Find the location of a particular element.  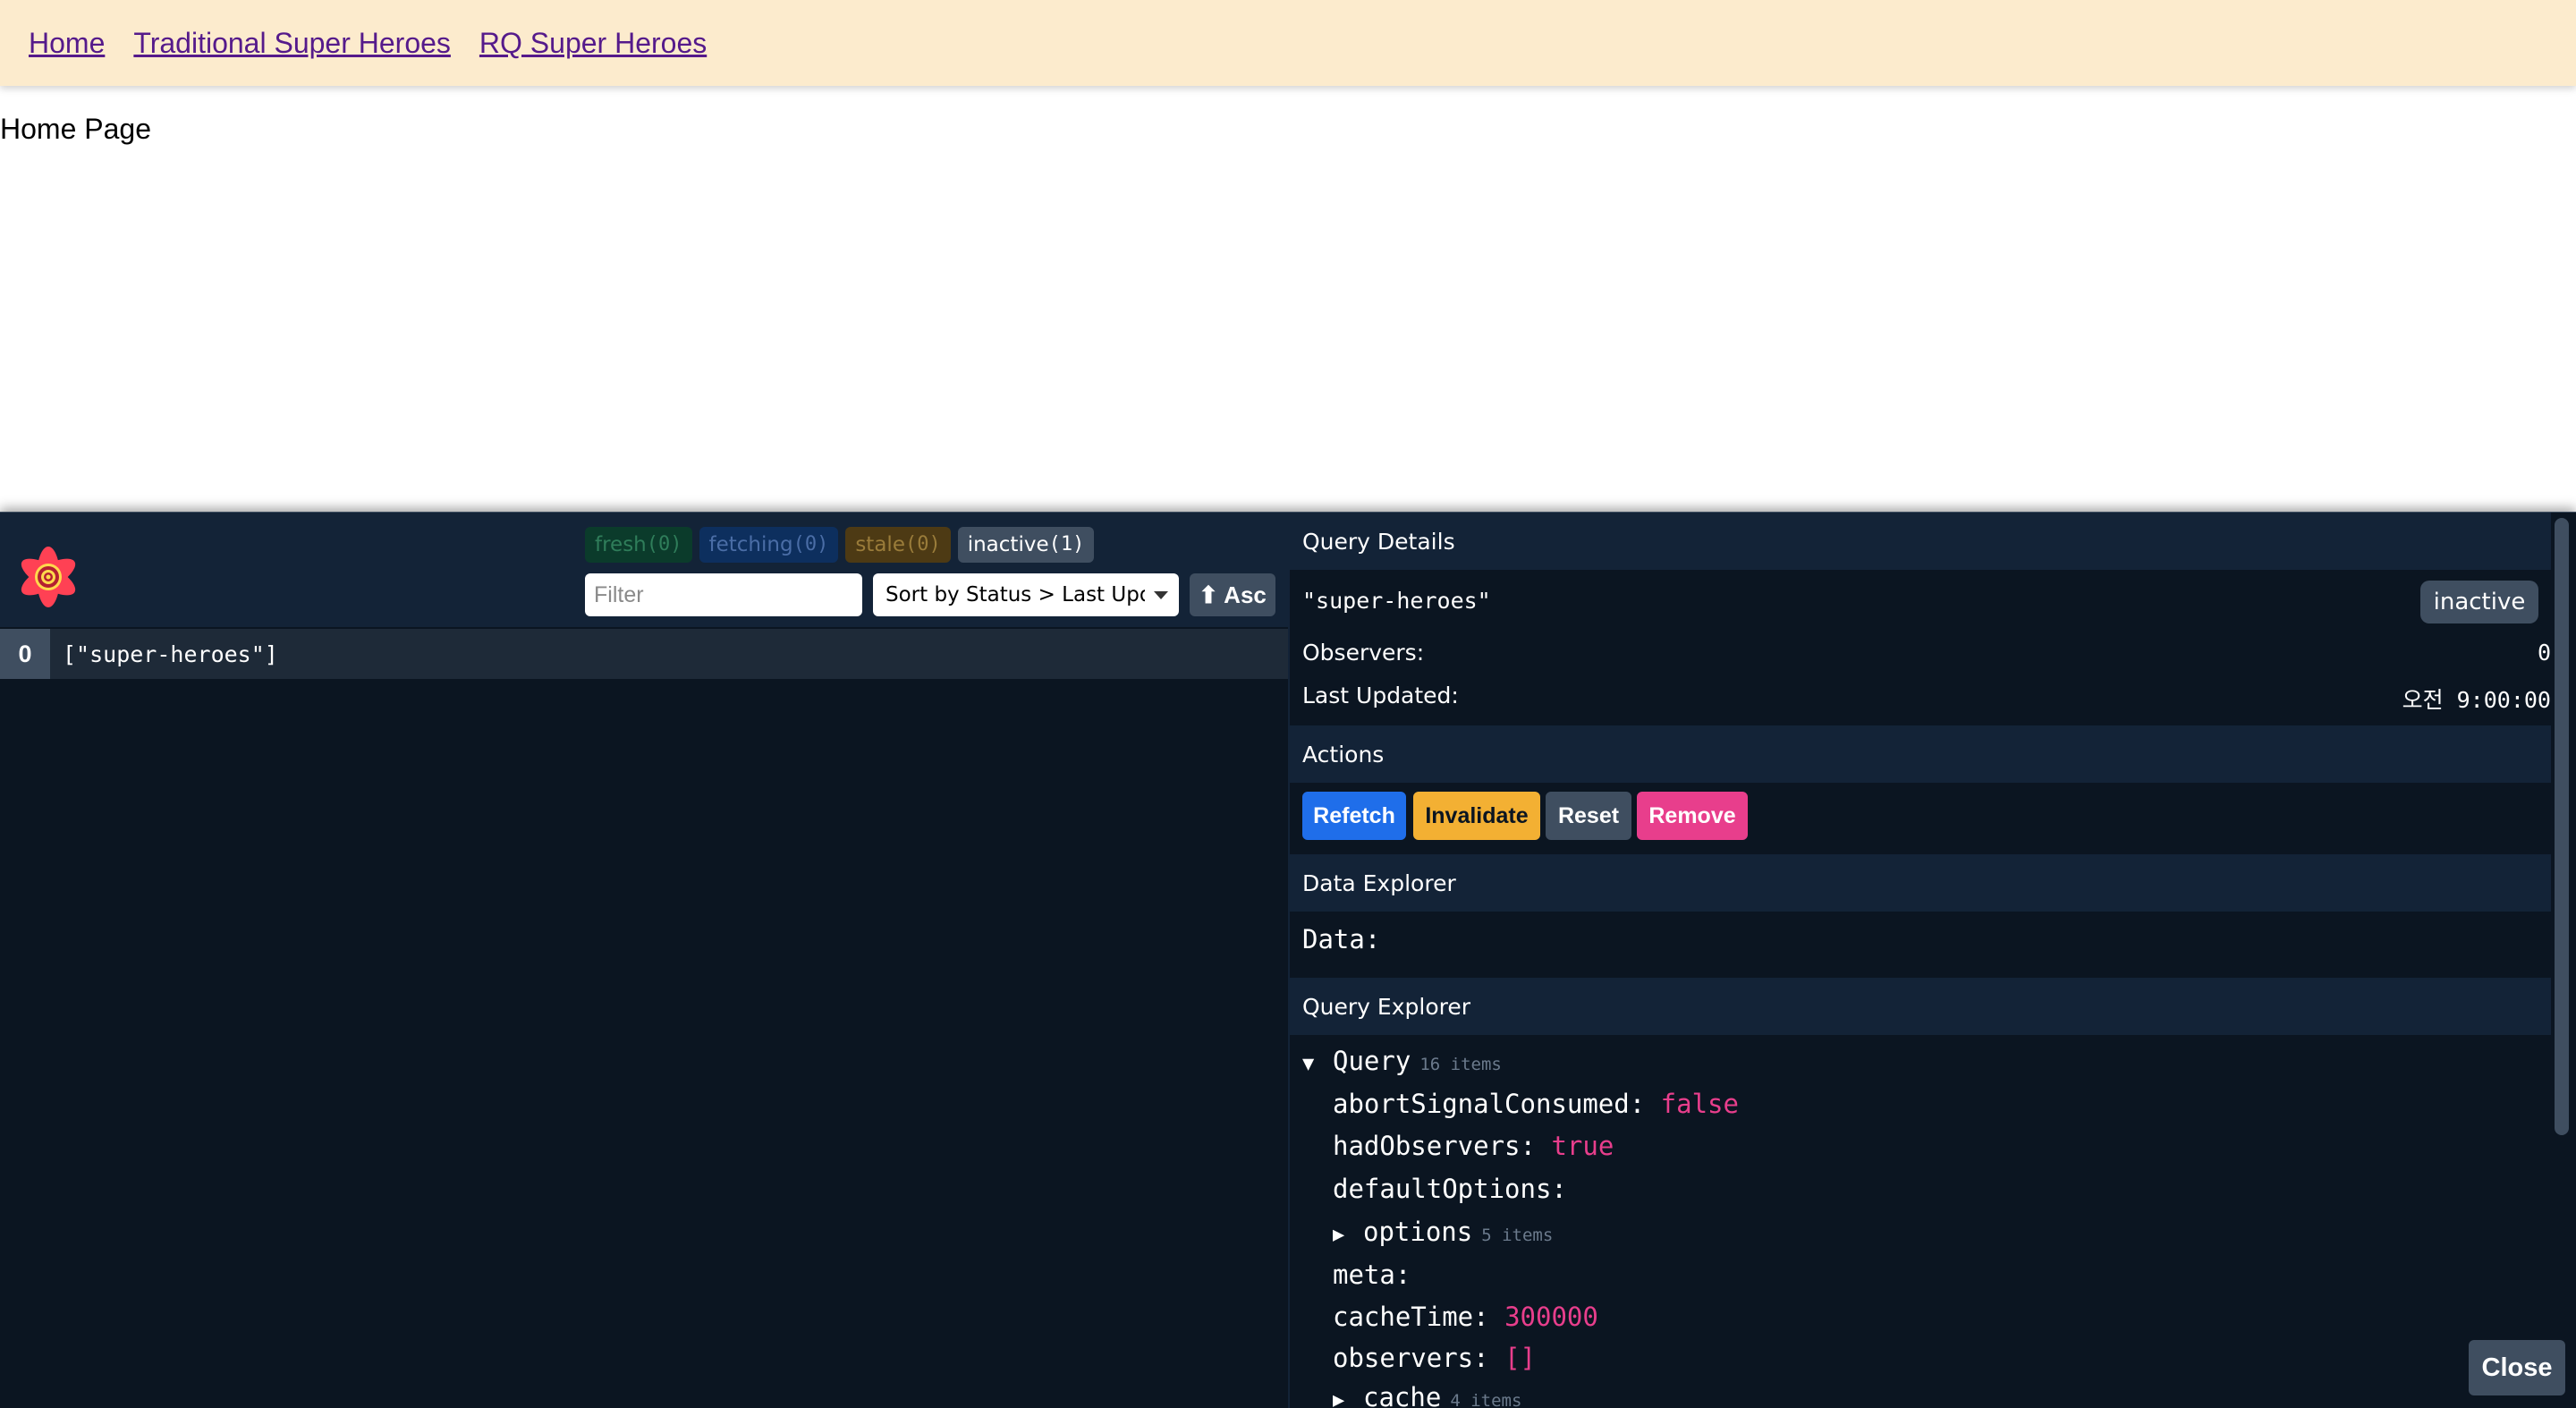

triangle-down-icon: ▼ is located at coordinates (1308, 1064).